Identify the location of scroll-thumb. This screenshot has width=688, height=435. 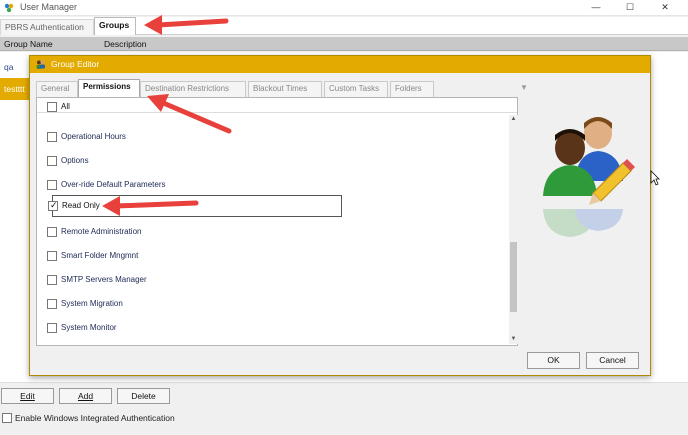
(513, 277).